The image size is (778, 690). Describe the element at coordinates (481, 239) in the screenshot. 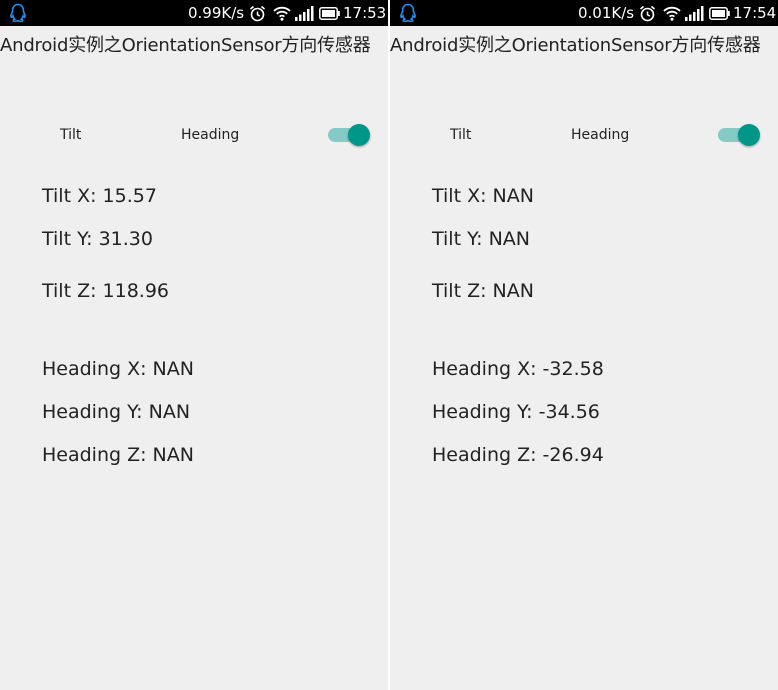

I see `tilt-y-reading: Tilt Y: NAN` at that location.